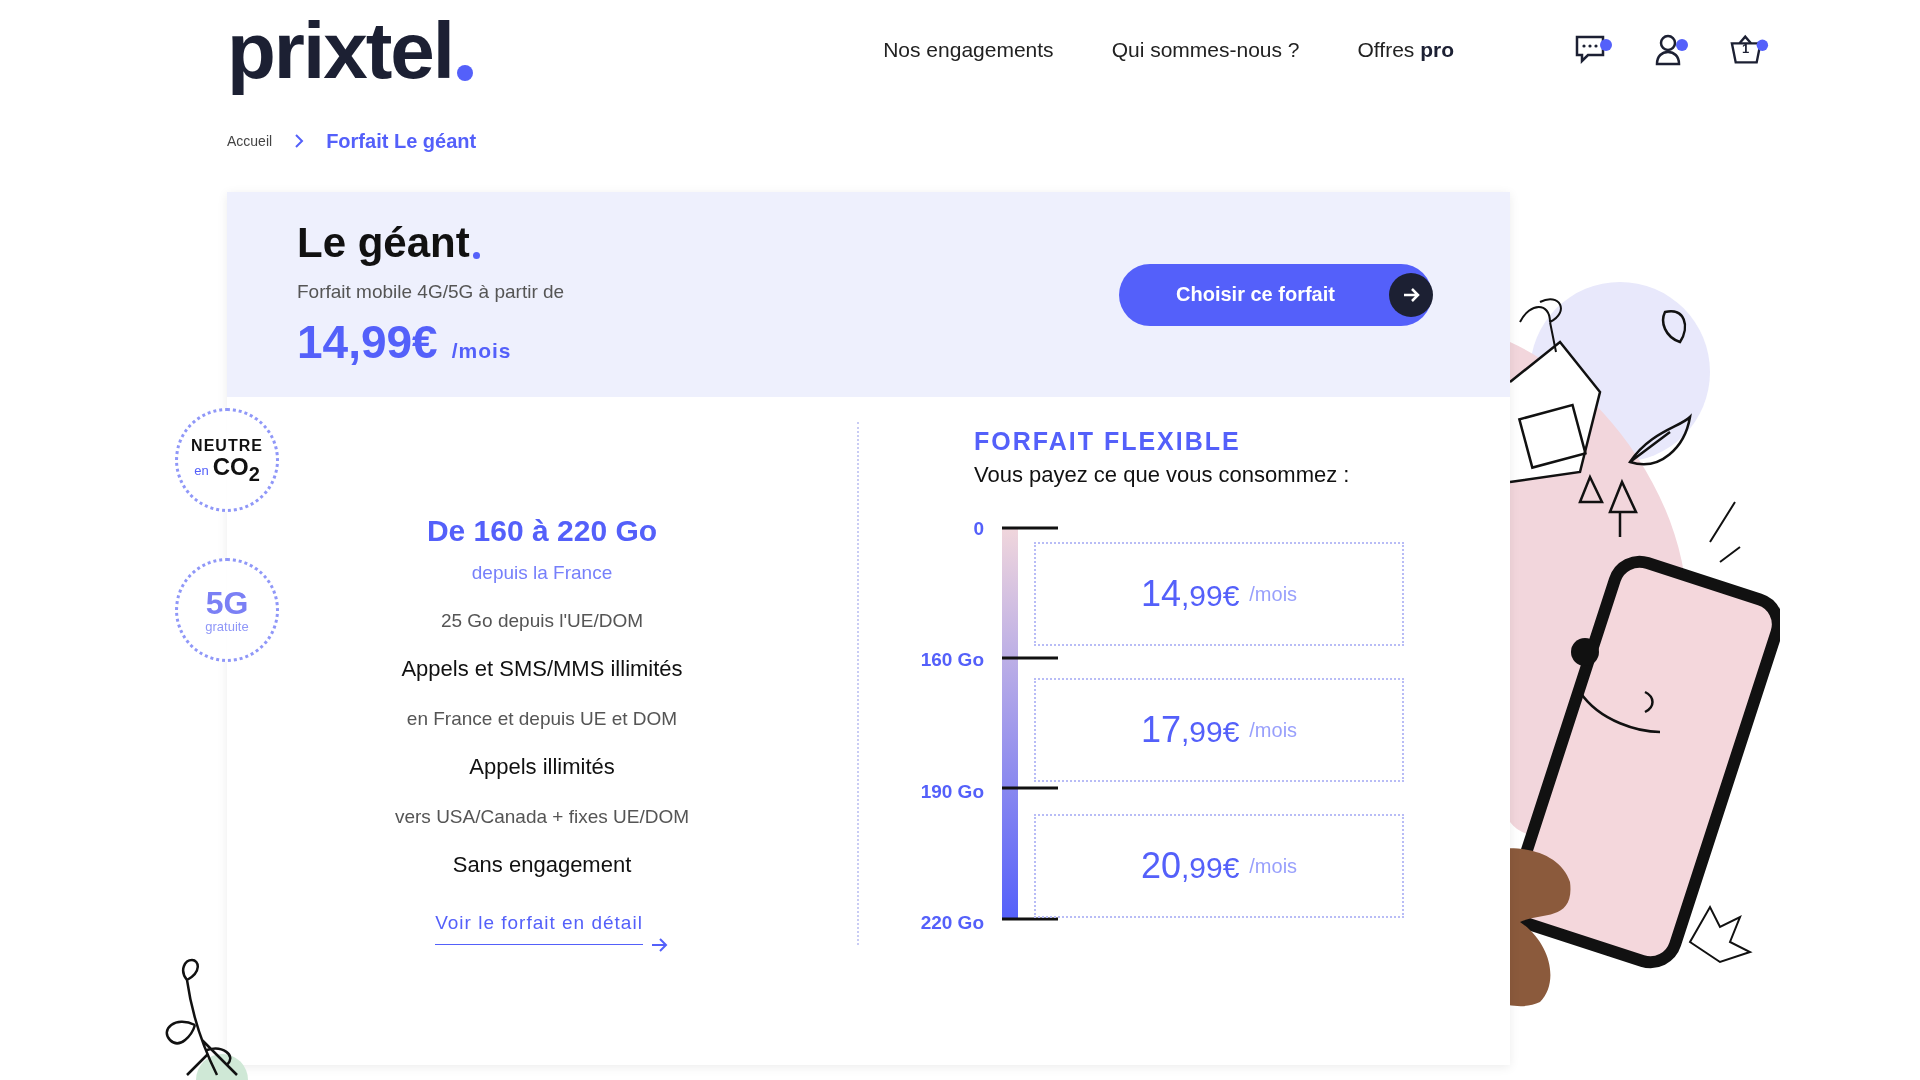 Image resolution: width=1920 pixels, height=1080 pixels. What do you see at coordinates (476, 255) in the screenshot?
I see `title-dot-icon` at bounding box center [476, 255].